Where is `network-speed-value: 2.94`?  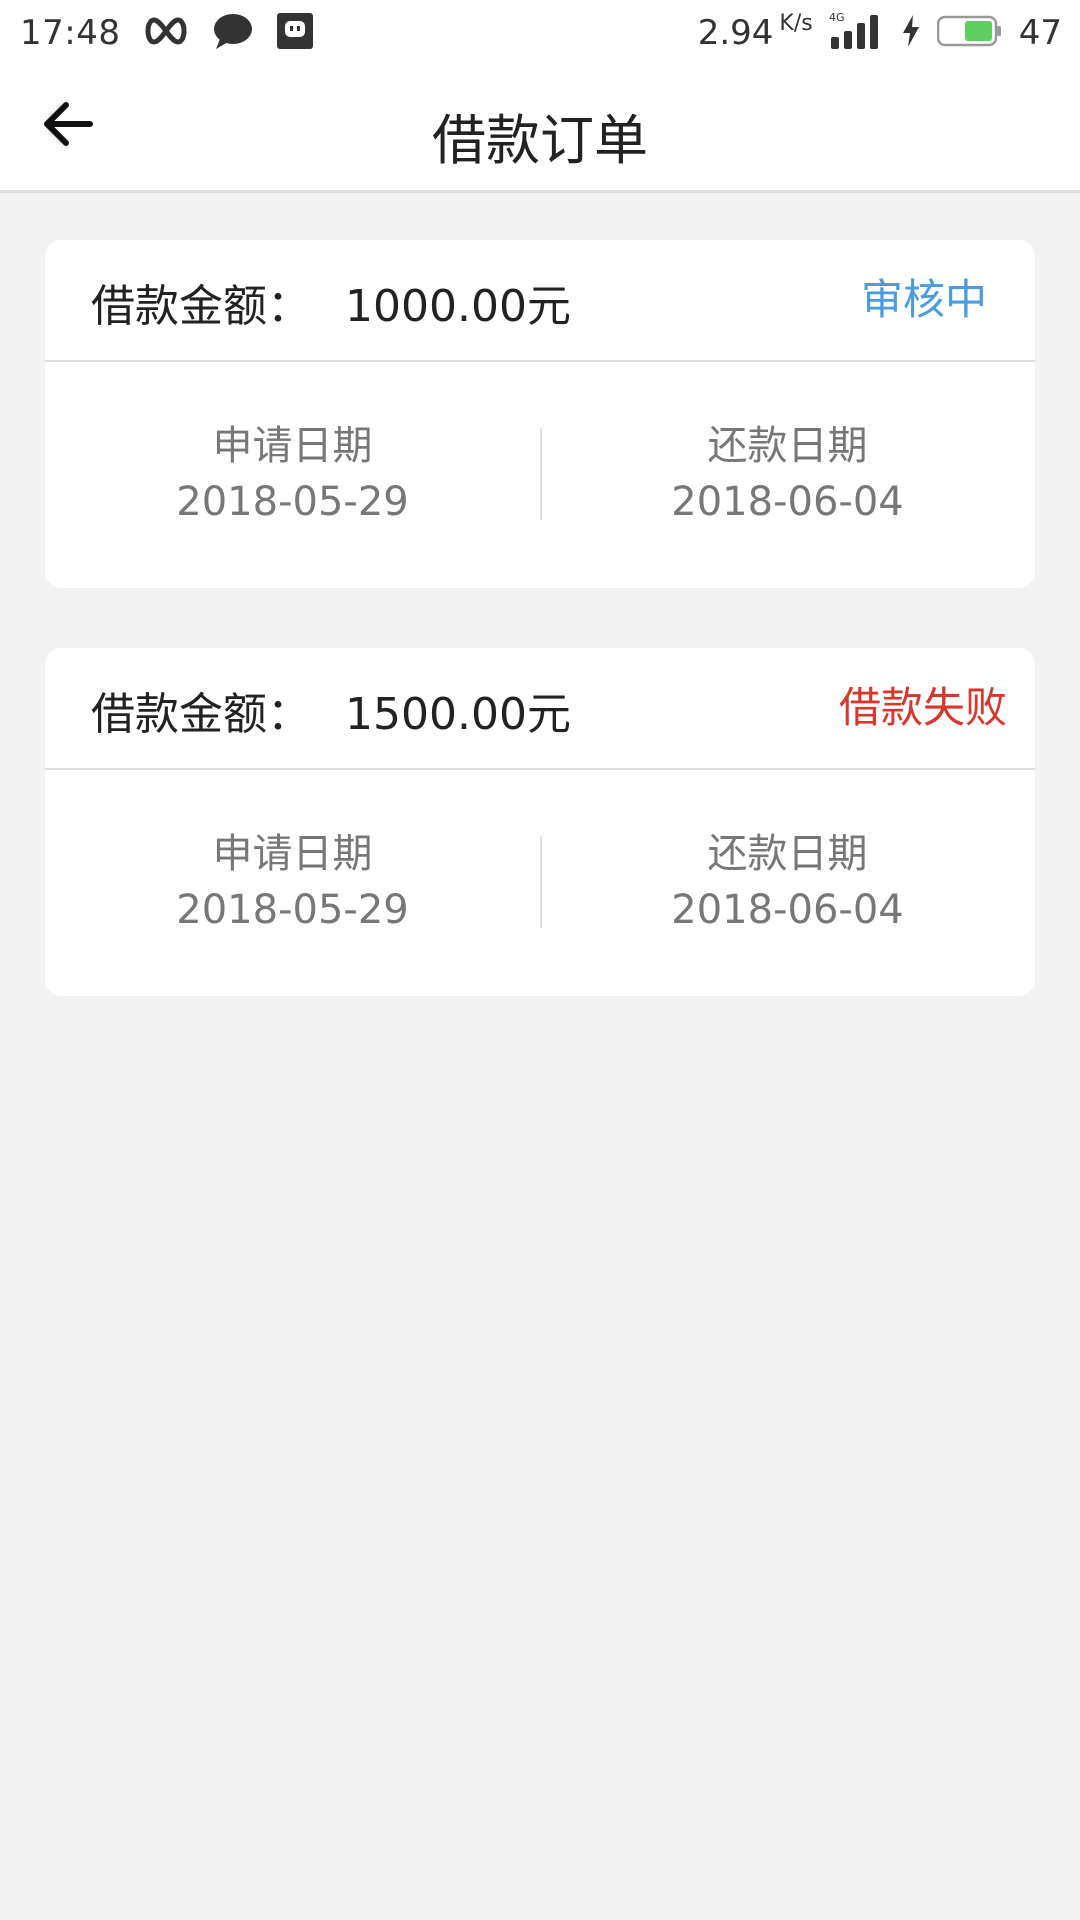
network-speed-value: 2.94 is located at coordinates (735, 33).